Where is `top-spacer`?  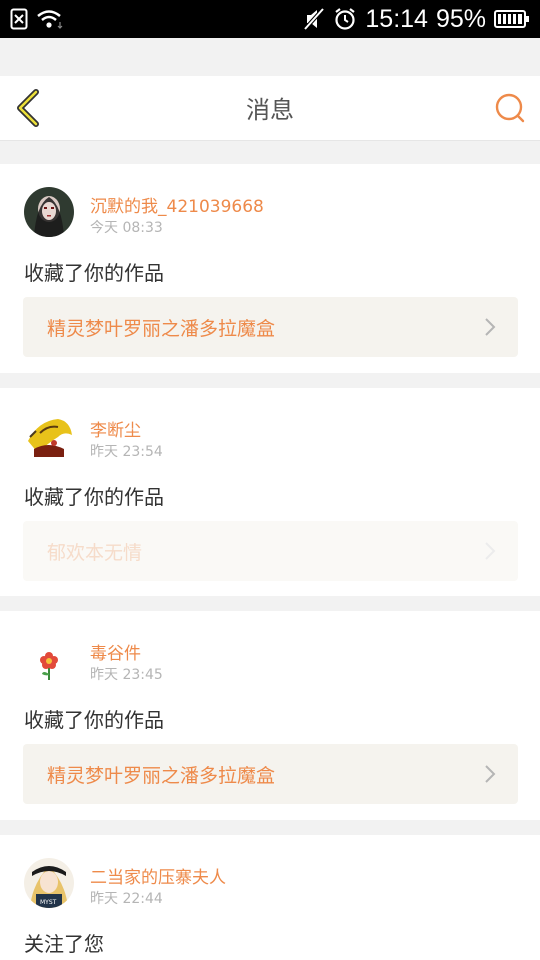
top-spacer is located at coordinates (270, 57).